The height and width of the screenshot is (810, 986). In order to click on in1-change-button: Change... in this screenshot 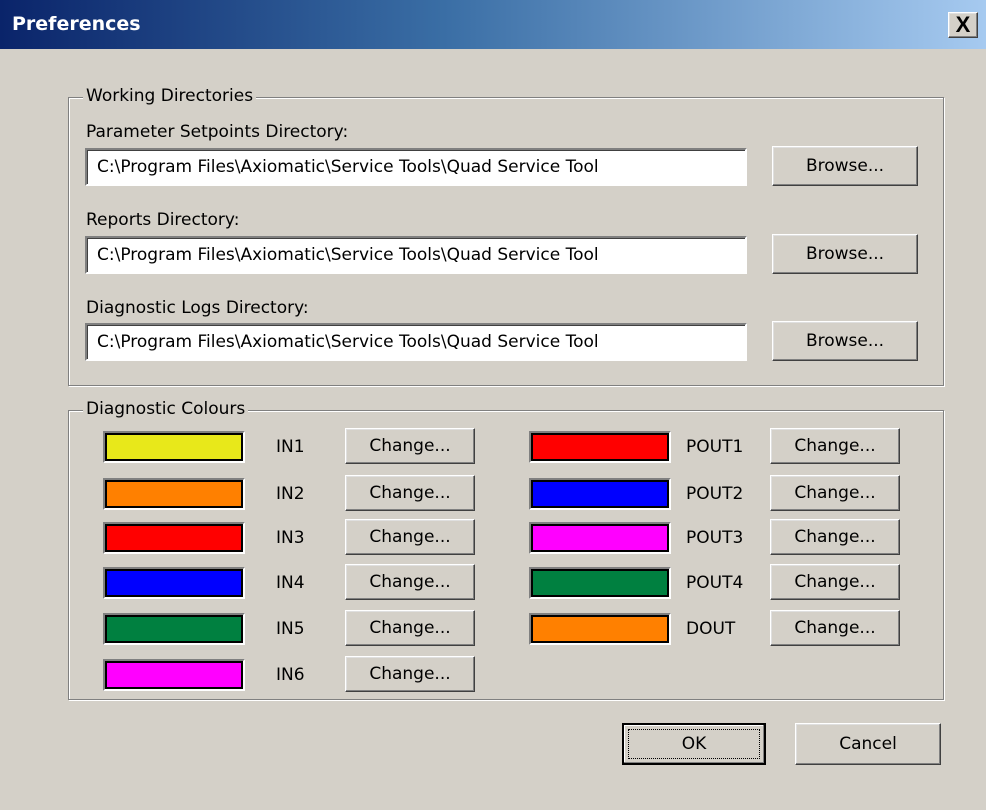, I will do `click(410, 446)`.